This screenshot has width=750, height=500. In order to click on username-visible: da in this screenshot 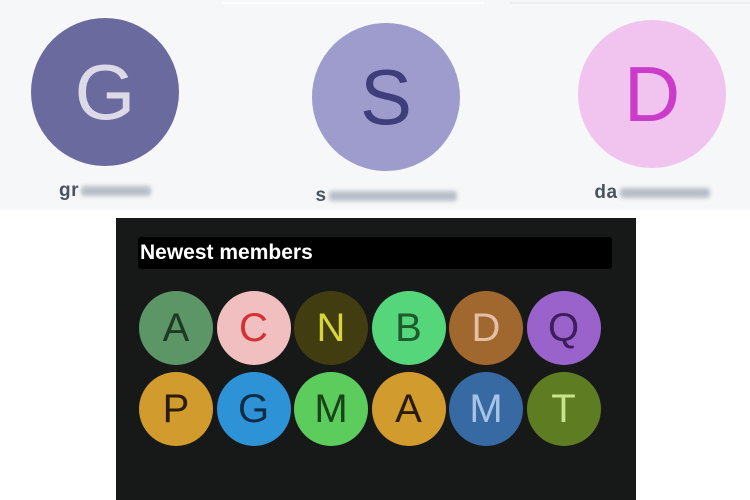, I will do `click(606, 192)`.